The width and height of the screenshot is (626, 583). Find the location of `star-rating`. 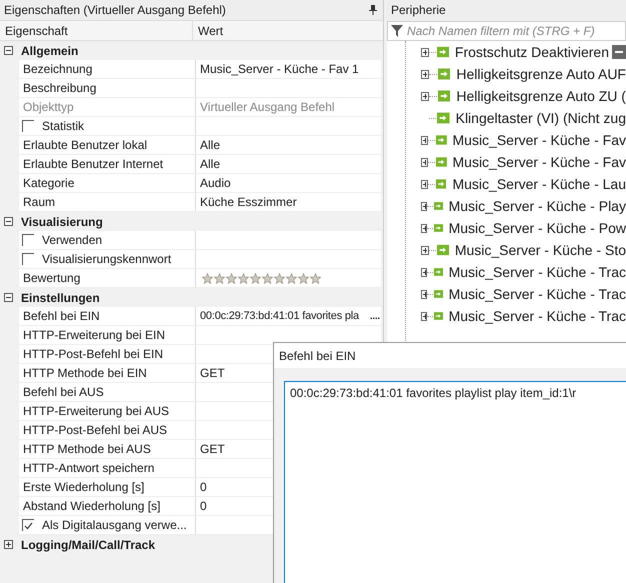

star-rating is located at coordinates (260, 278).